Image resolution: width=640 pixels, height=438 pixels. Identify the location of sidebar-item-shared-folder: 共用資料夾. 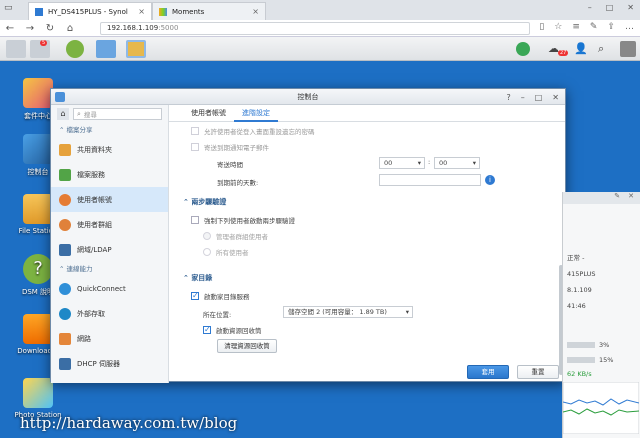
(109, 149).